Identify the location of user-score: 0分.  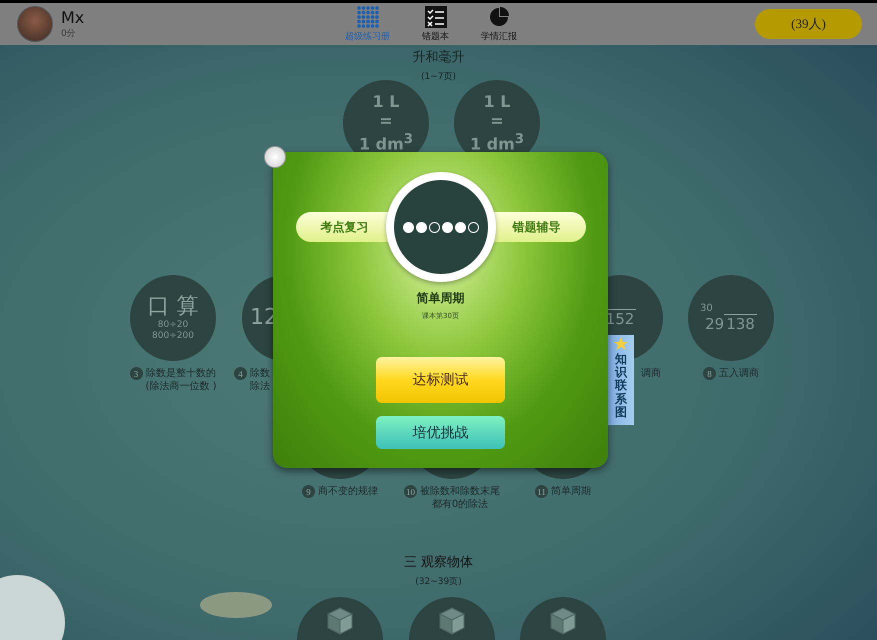
(69, 34).